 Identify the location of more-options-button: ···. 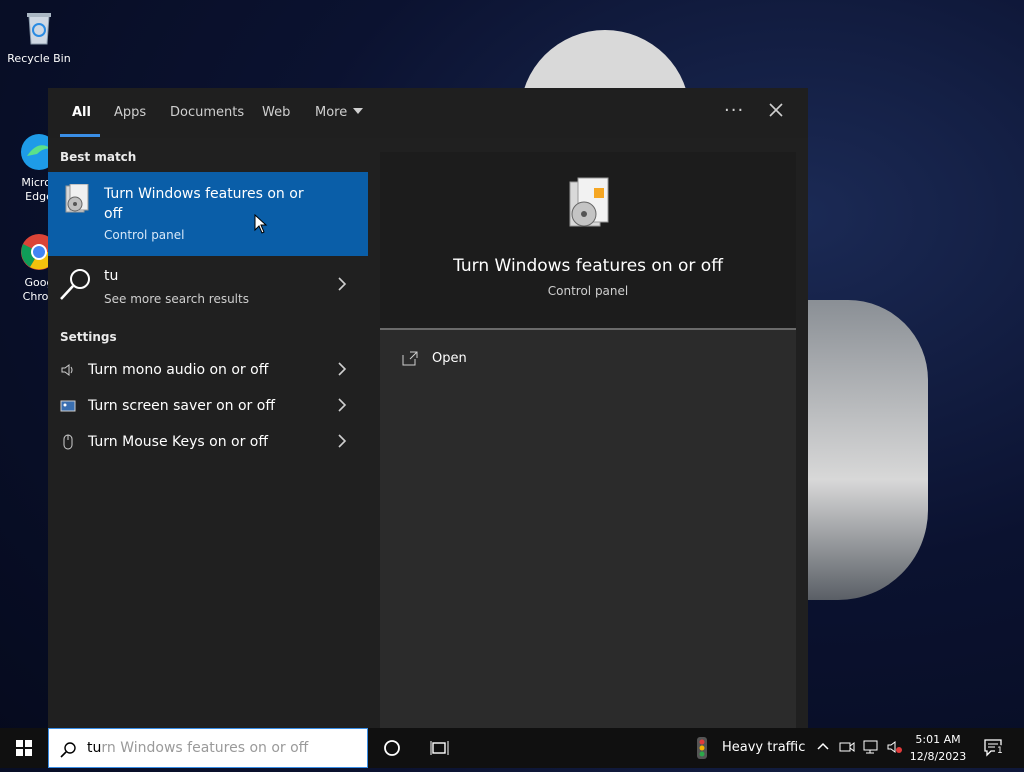
(734, 110).